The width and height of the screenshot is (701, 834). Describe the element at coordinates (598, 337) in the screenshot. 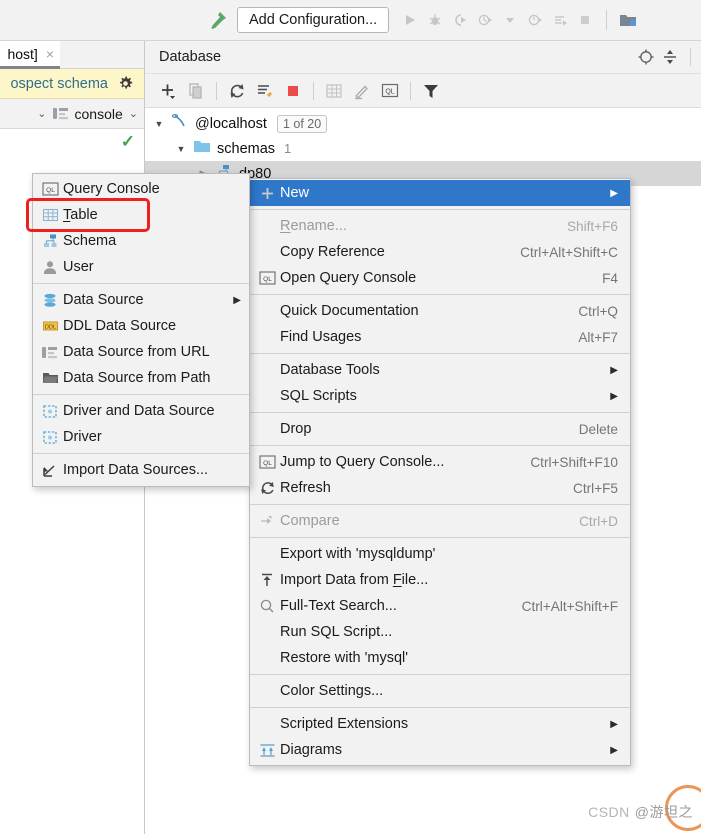

I see `menu-item-accel: Alt+F7` at that location.